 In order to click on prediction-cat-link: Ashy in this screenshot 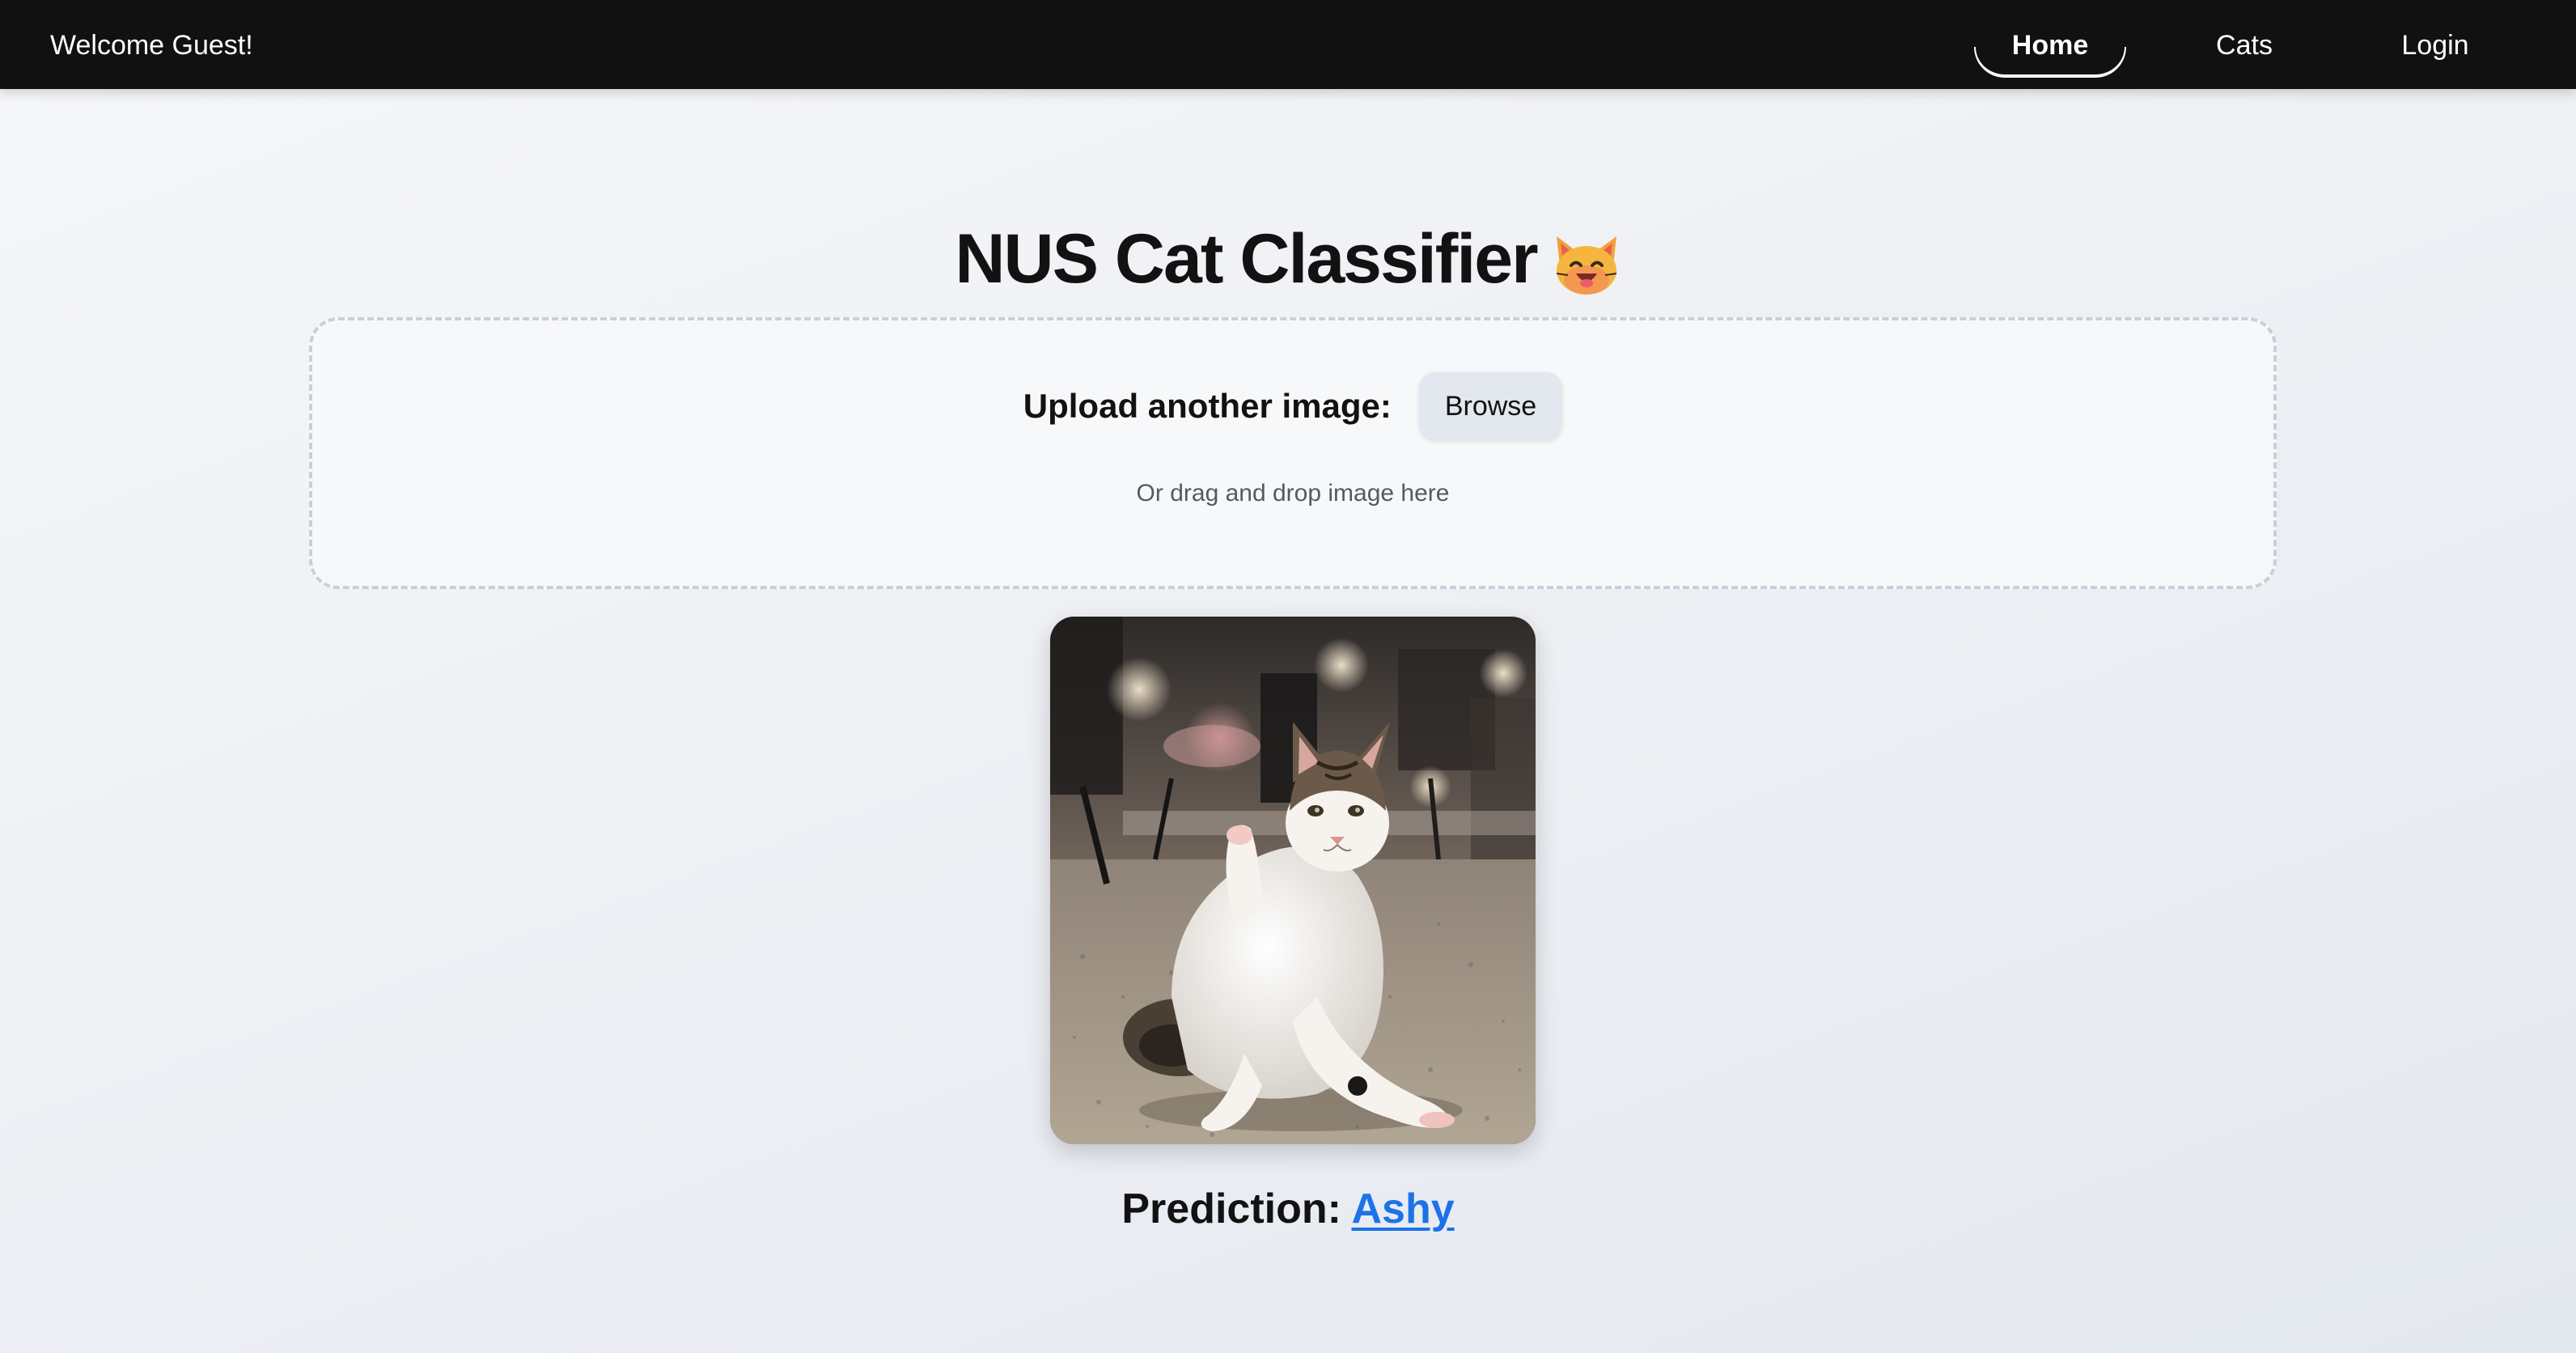, I will do `click(1402, 1208)`.